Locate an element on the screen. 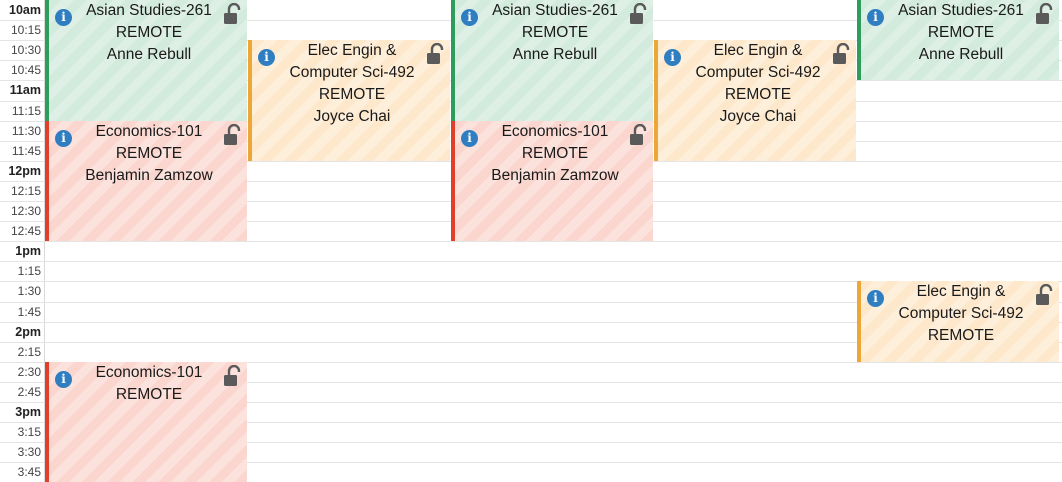 This screenshot has height=482, width=1062. time-label: 1pm is located at coordinates (28, 251).